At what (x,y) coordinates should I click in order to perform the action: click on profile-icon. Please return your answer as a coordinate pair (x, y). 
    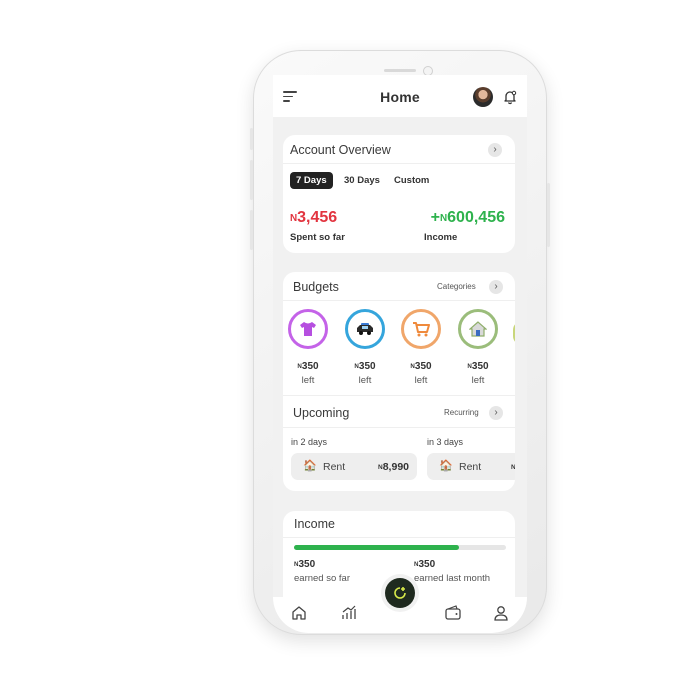
    Looking at the image, I should click on (501, 613).